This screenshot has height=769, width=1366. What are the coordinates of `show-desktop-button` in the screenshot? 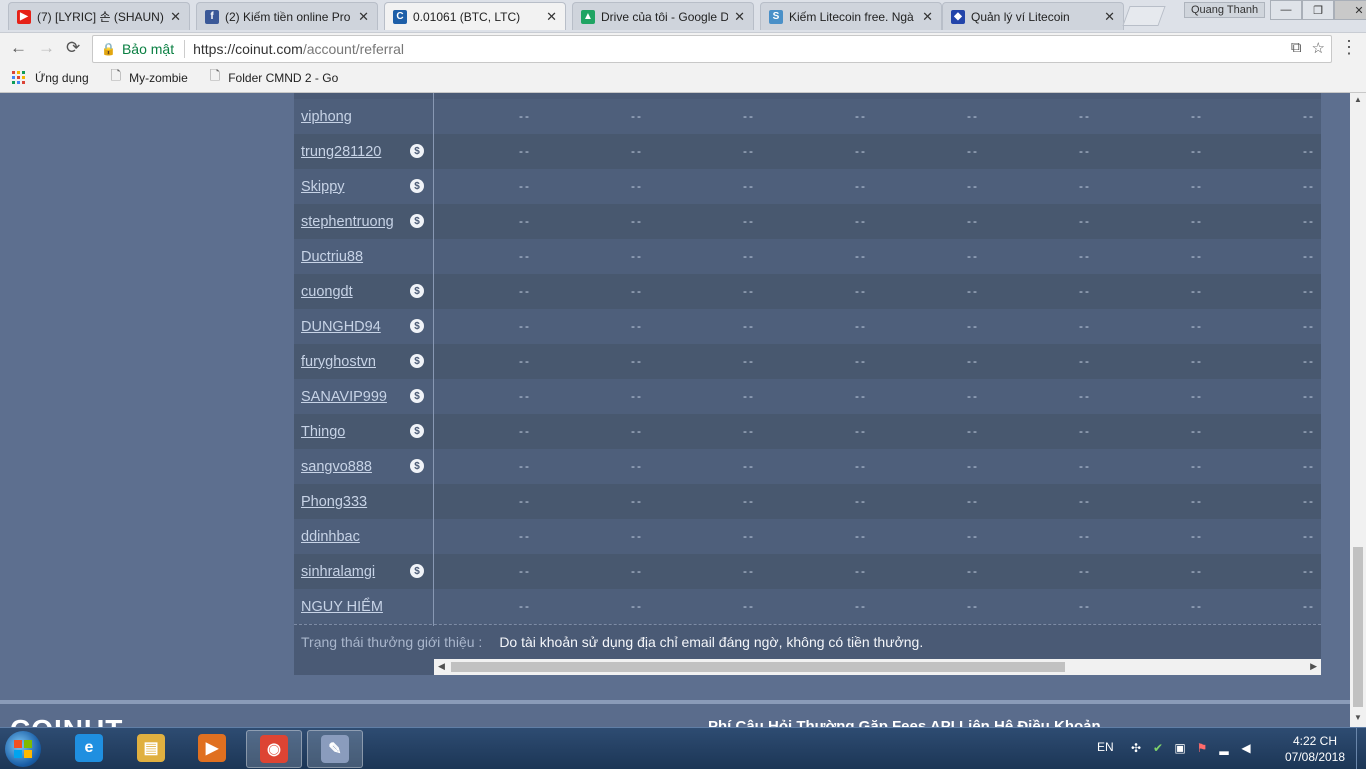 It's located at (1361, 748).